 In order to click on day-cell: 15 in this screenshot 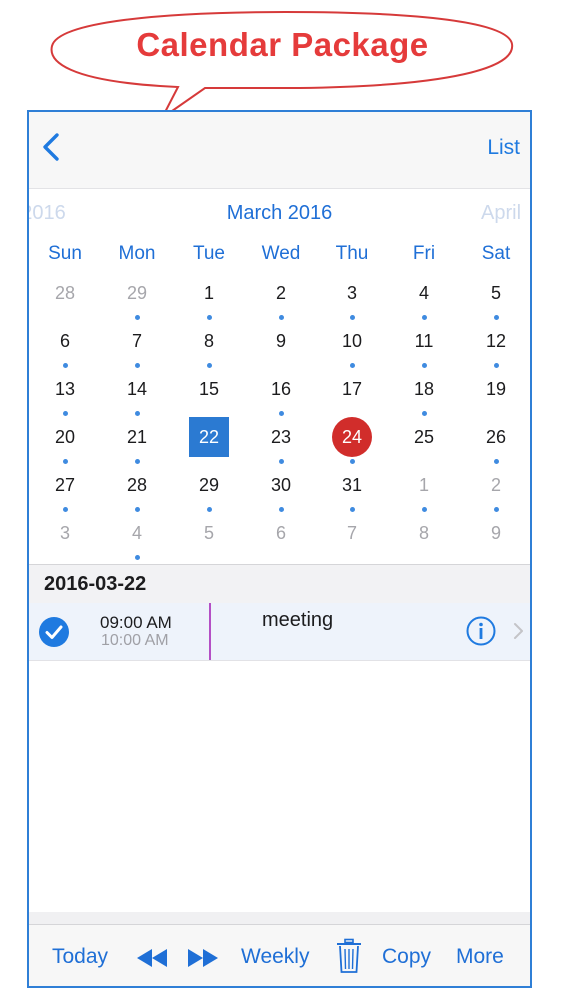, I will do `click(209, 389)`.